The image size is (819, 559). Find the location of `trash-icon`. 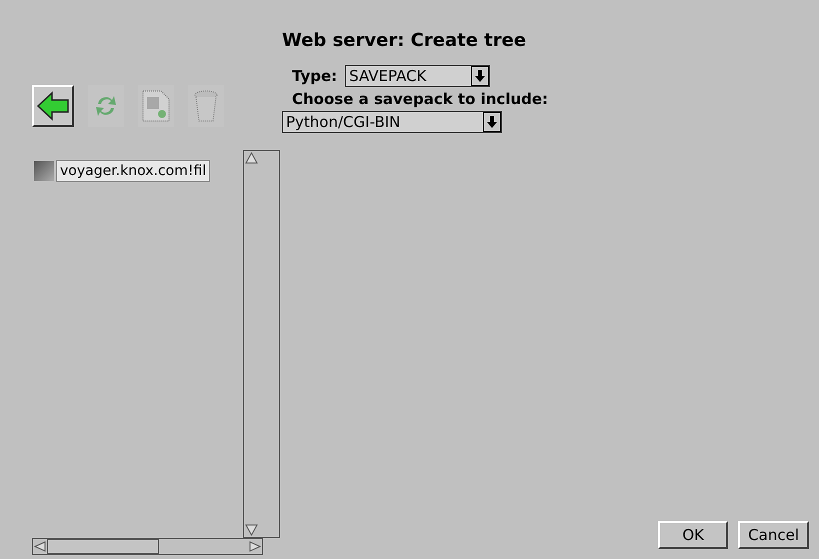

trash-icon is located at coordinates (206, 106).